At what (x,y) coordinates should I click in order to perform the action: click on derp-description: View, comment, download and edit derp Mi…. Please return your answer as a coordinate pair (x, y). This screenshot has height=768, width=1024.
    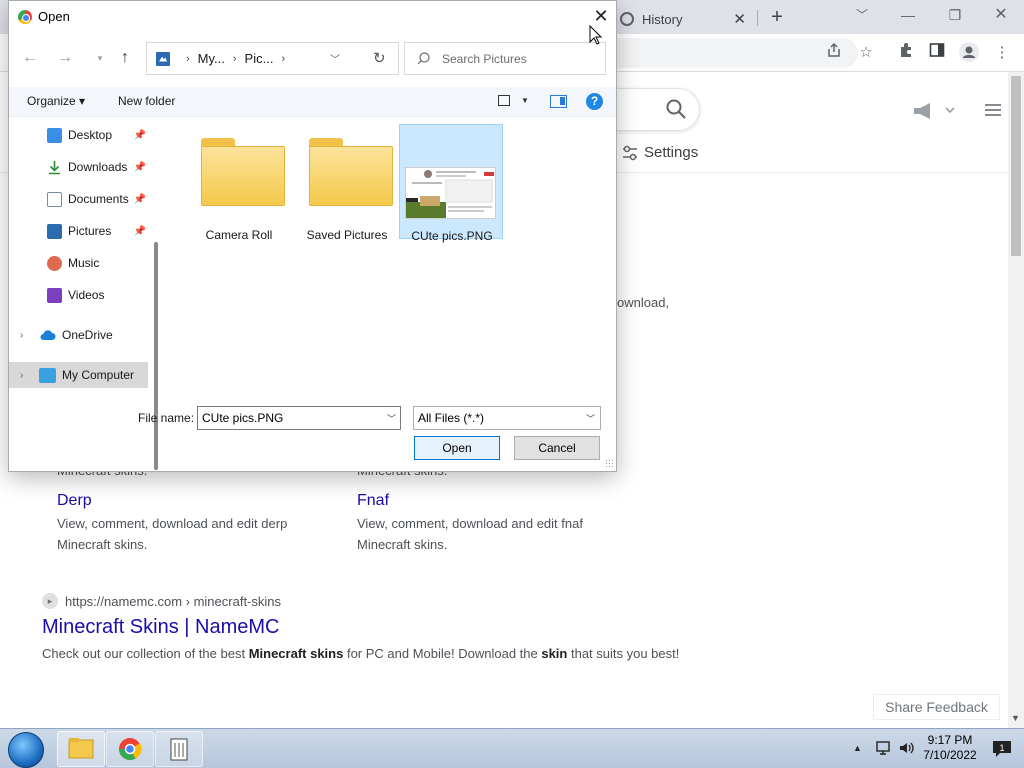
    Looking at the image, I should click on (172, 534).